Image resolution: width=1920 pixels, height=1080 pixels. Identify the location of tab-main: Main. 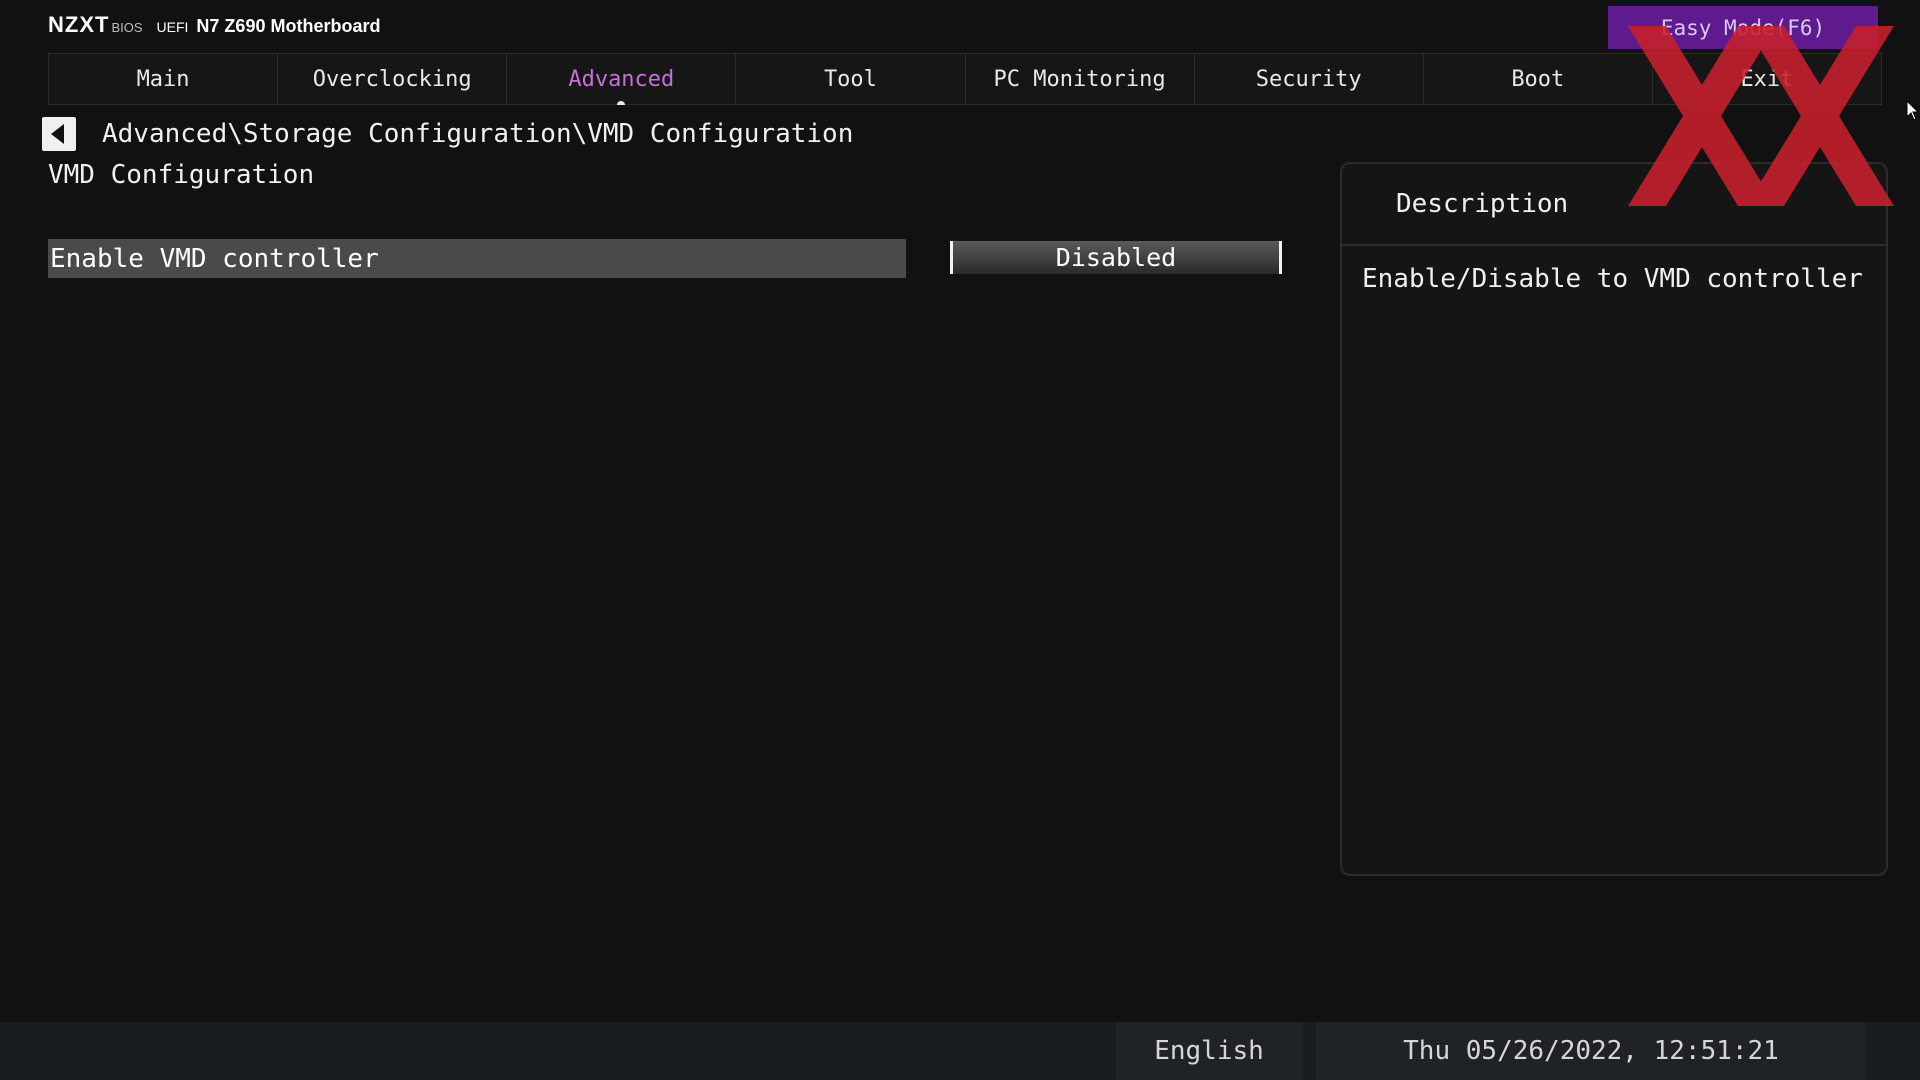
(164, 79).